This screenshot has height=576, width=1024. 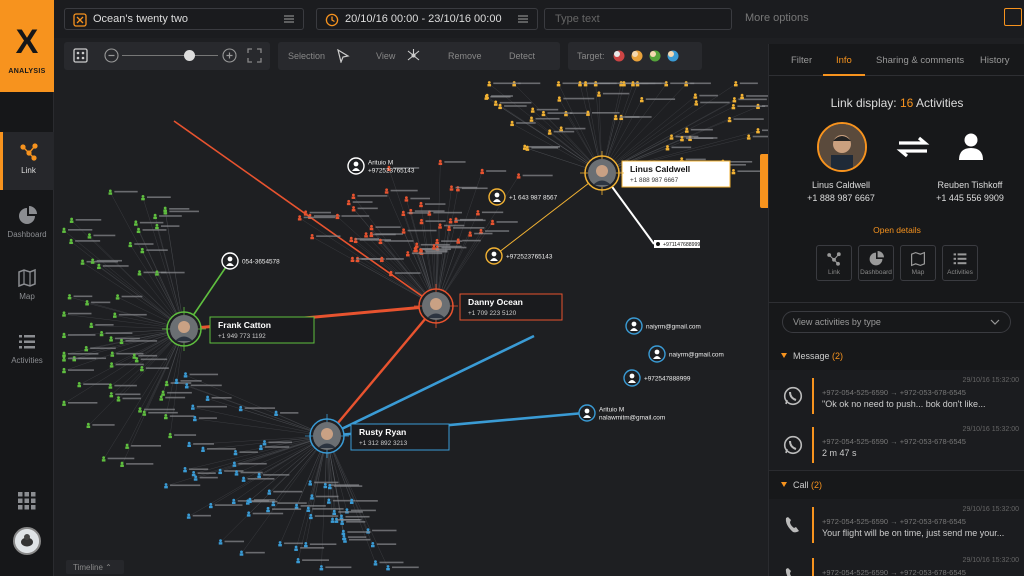 What do you see at coordinates (413, 55) in the screenshot?
I see `network-icon` at bounding box center [413, 55].